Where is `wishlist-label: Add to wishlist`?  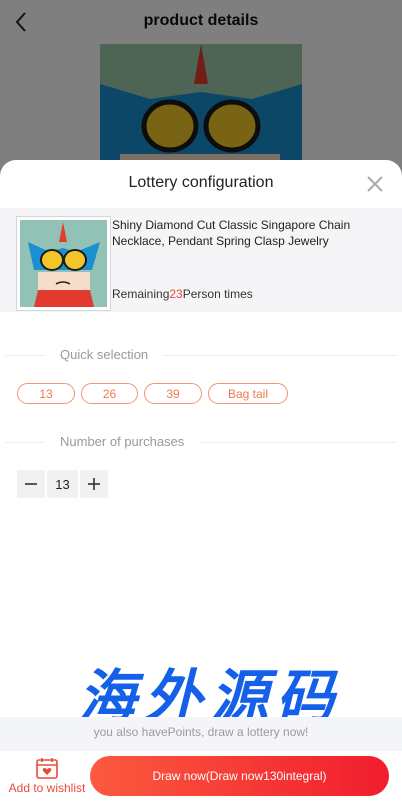 wishlist-label: Add to wishlist is located at coordinates (47, 788).